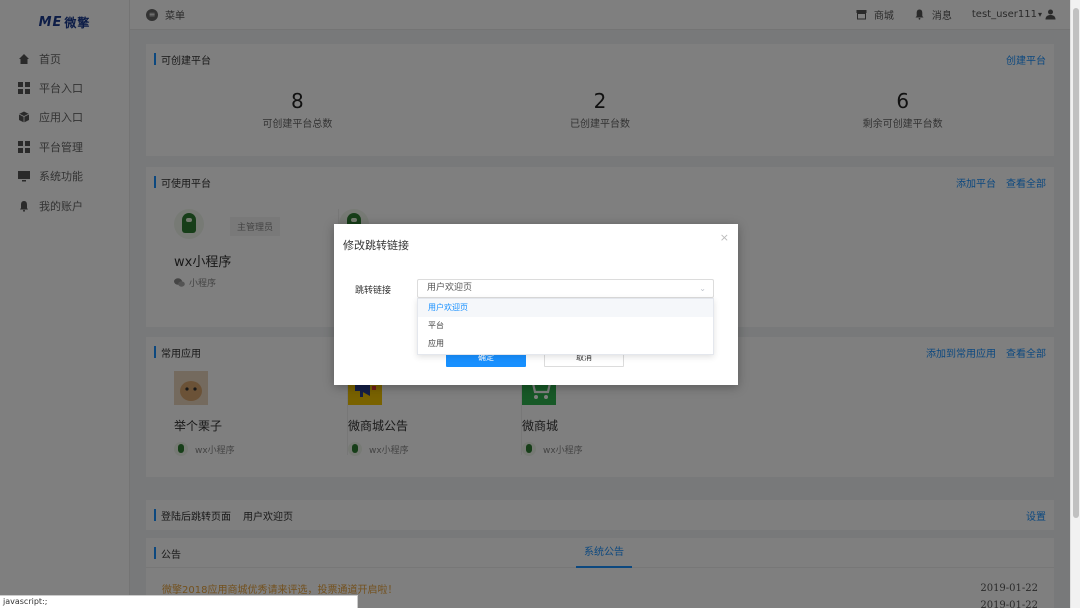 Image resolution: width=1080 pixels, height=608 pixels. Describe the element at coordinates (1076, 263) in the screenshot. I see `scrollbar-thumb` at that location.